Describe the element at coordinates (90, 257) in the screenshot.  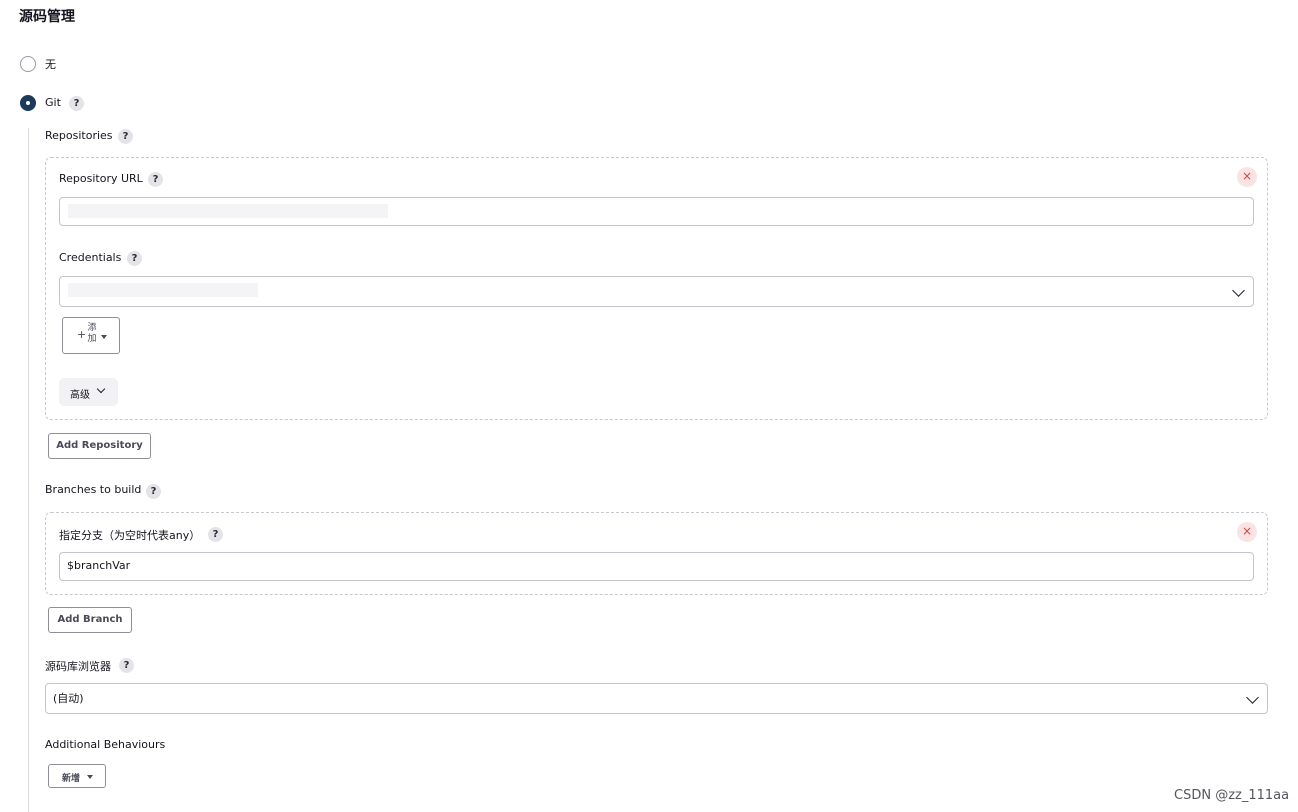
I see `credentials-label: Credentials` at that location.